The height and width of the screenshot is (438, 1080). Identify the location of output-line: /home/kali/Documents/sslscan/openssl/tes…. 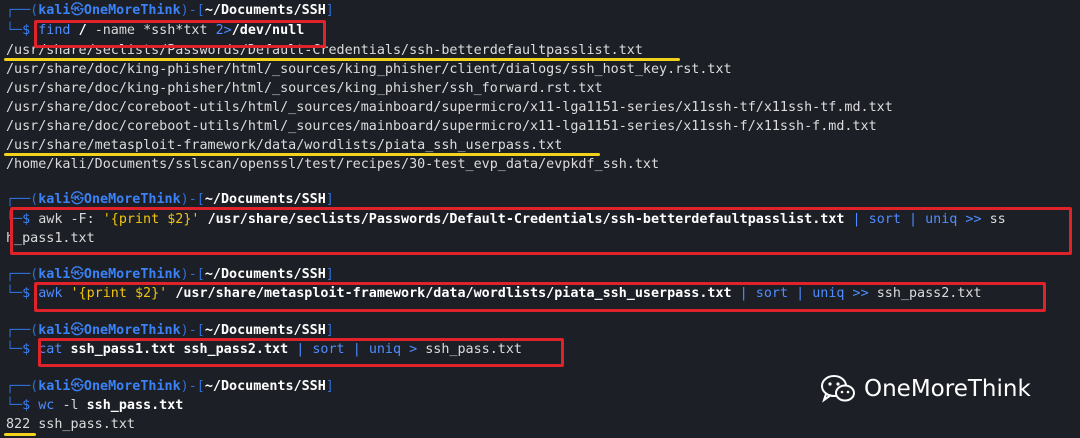
(333, 164).